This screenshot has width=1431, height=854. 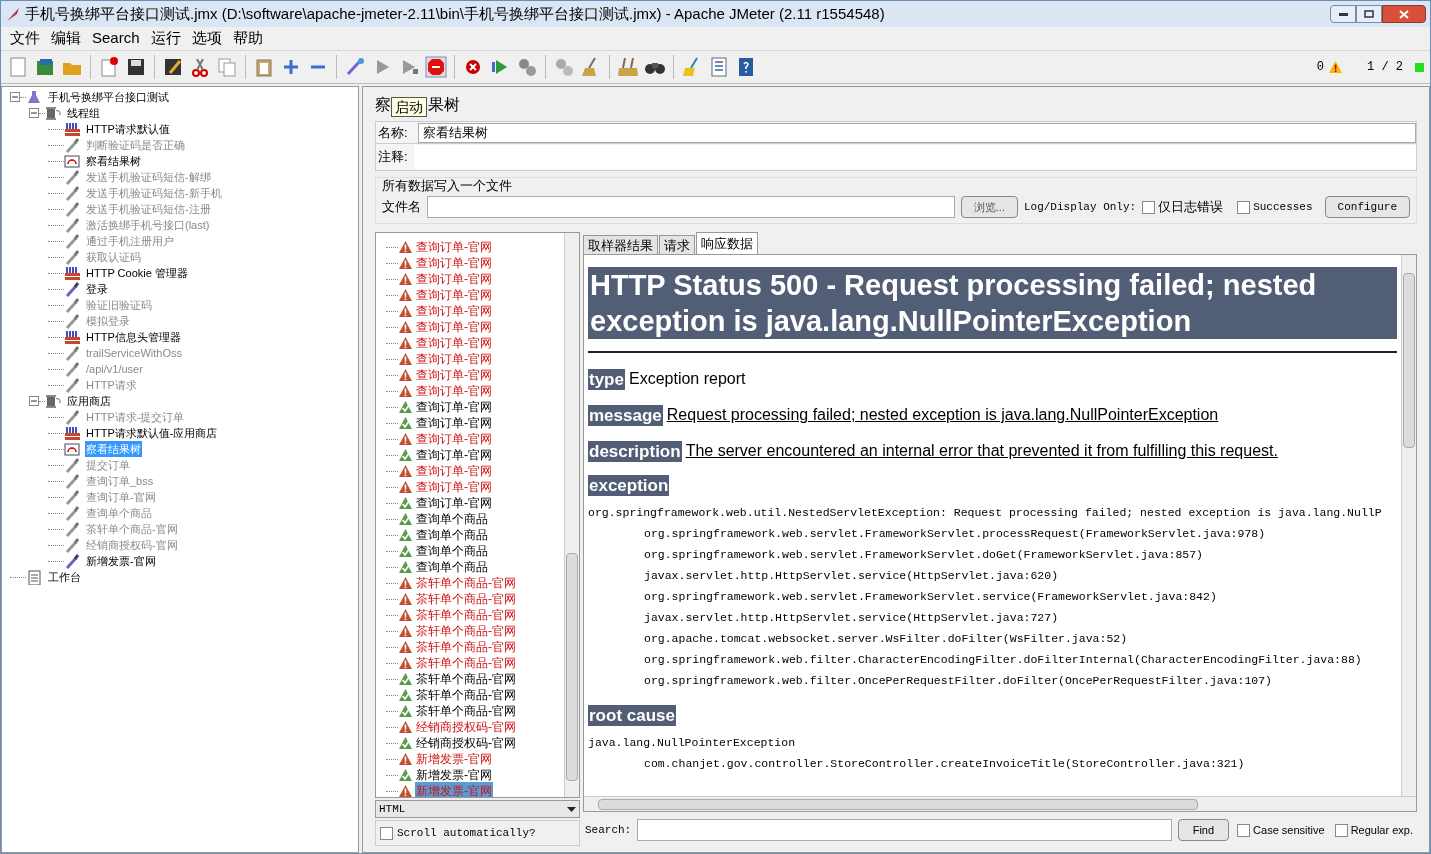 I want to click on stop-icon, so click(x=436, y=67).